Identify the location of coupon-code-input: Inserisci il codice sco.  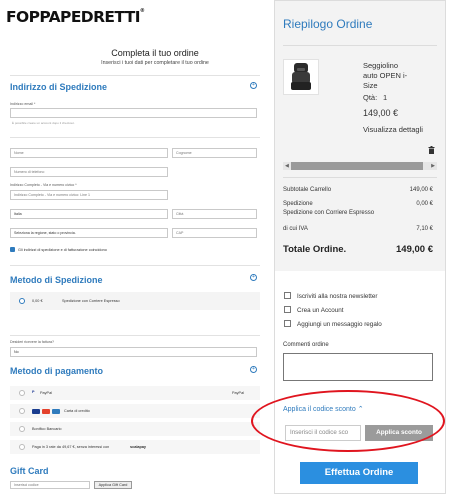
(323, 433).